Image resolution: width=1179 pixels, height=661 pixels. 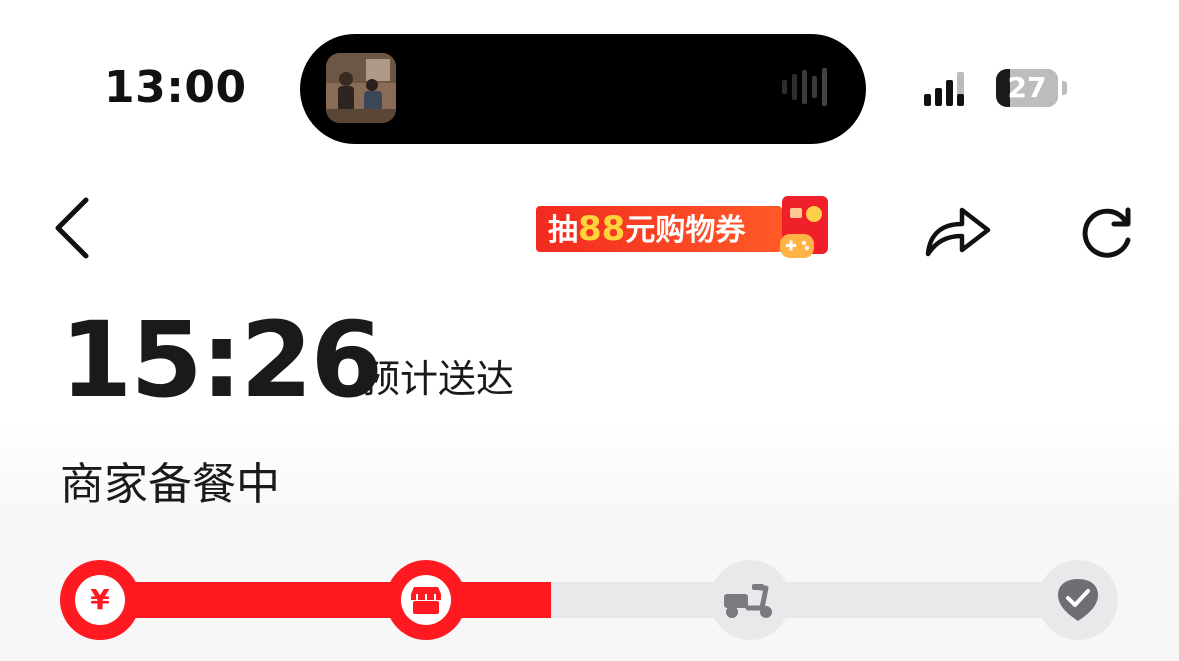 What do you see at coordinates (325, 600) in the screenshot?
I see `progress-fill` at bounding box center [325, 600].